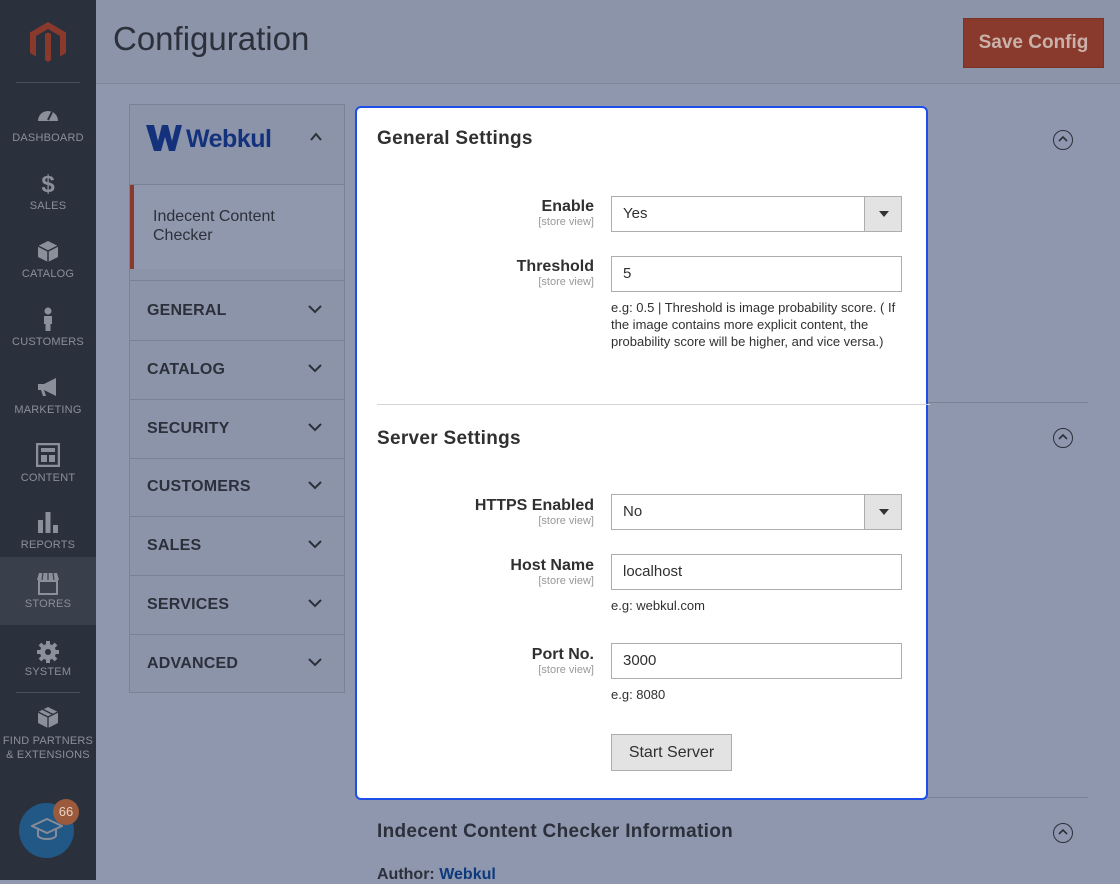 The width and height of the screenshot is (1120, 884). What do you see at coordinates (48, 263) in the screenshot?
I see `nav-item-catalog: CATALOG` at bounding box center [48, 263].